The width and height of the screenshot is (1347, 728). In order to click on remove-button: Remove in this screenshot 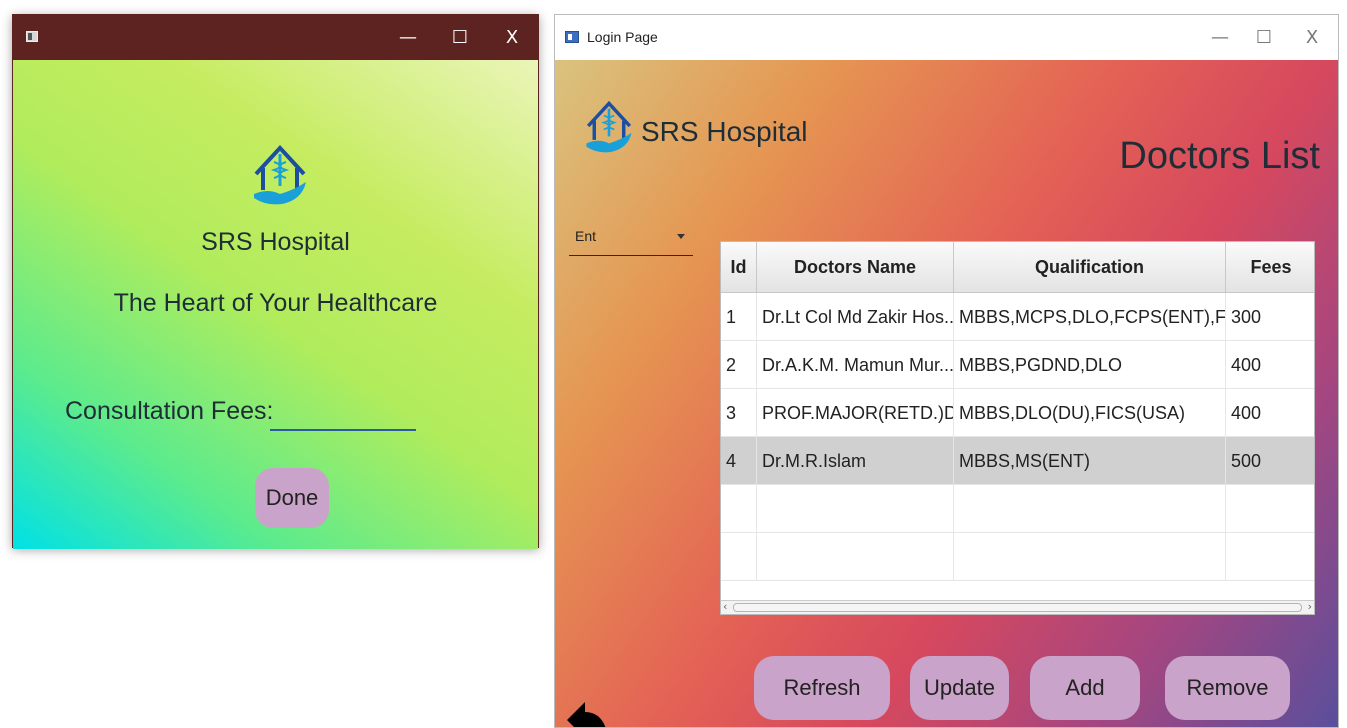, I will do `click(1227, 688)`.